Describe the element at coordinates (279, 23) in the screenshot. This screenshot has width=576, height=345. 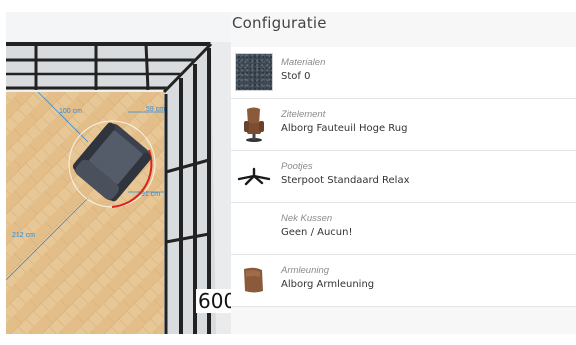
I see `panel-title: Configuratie` at that location.